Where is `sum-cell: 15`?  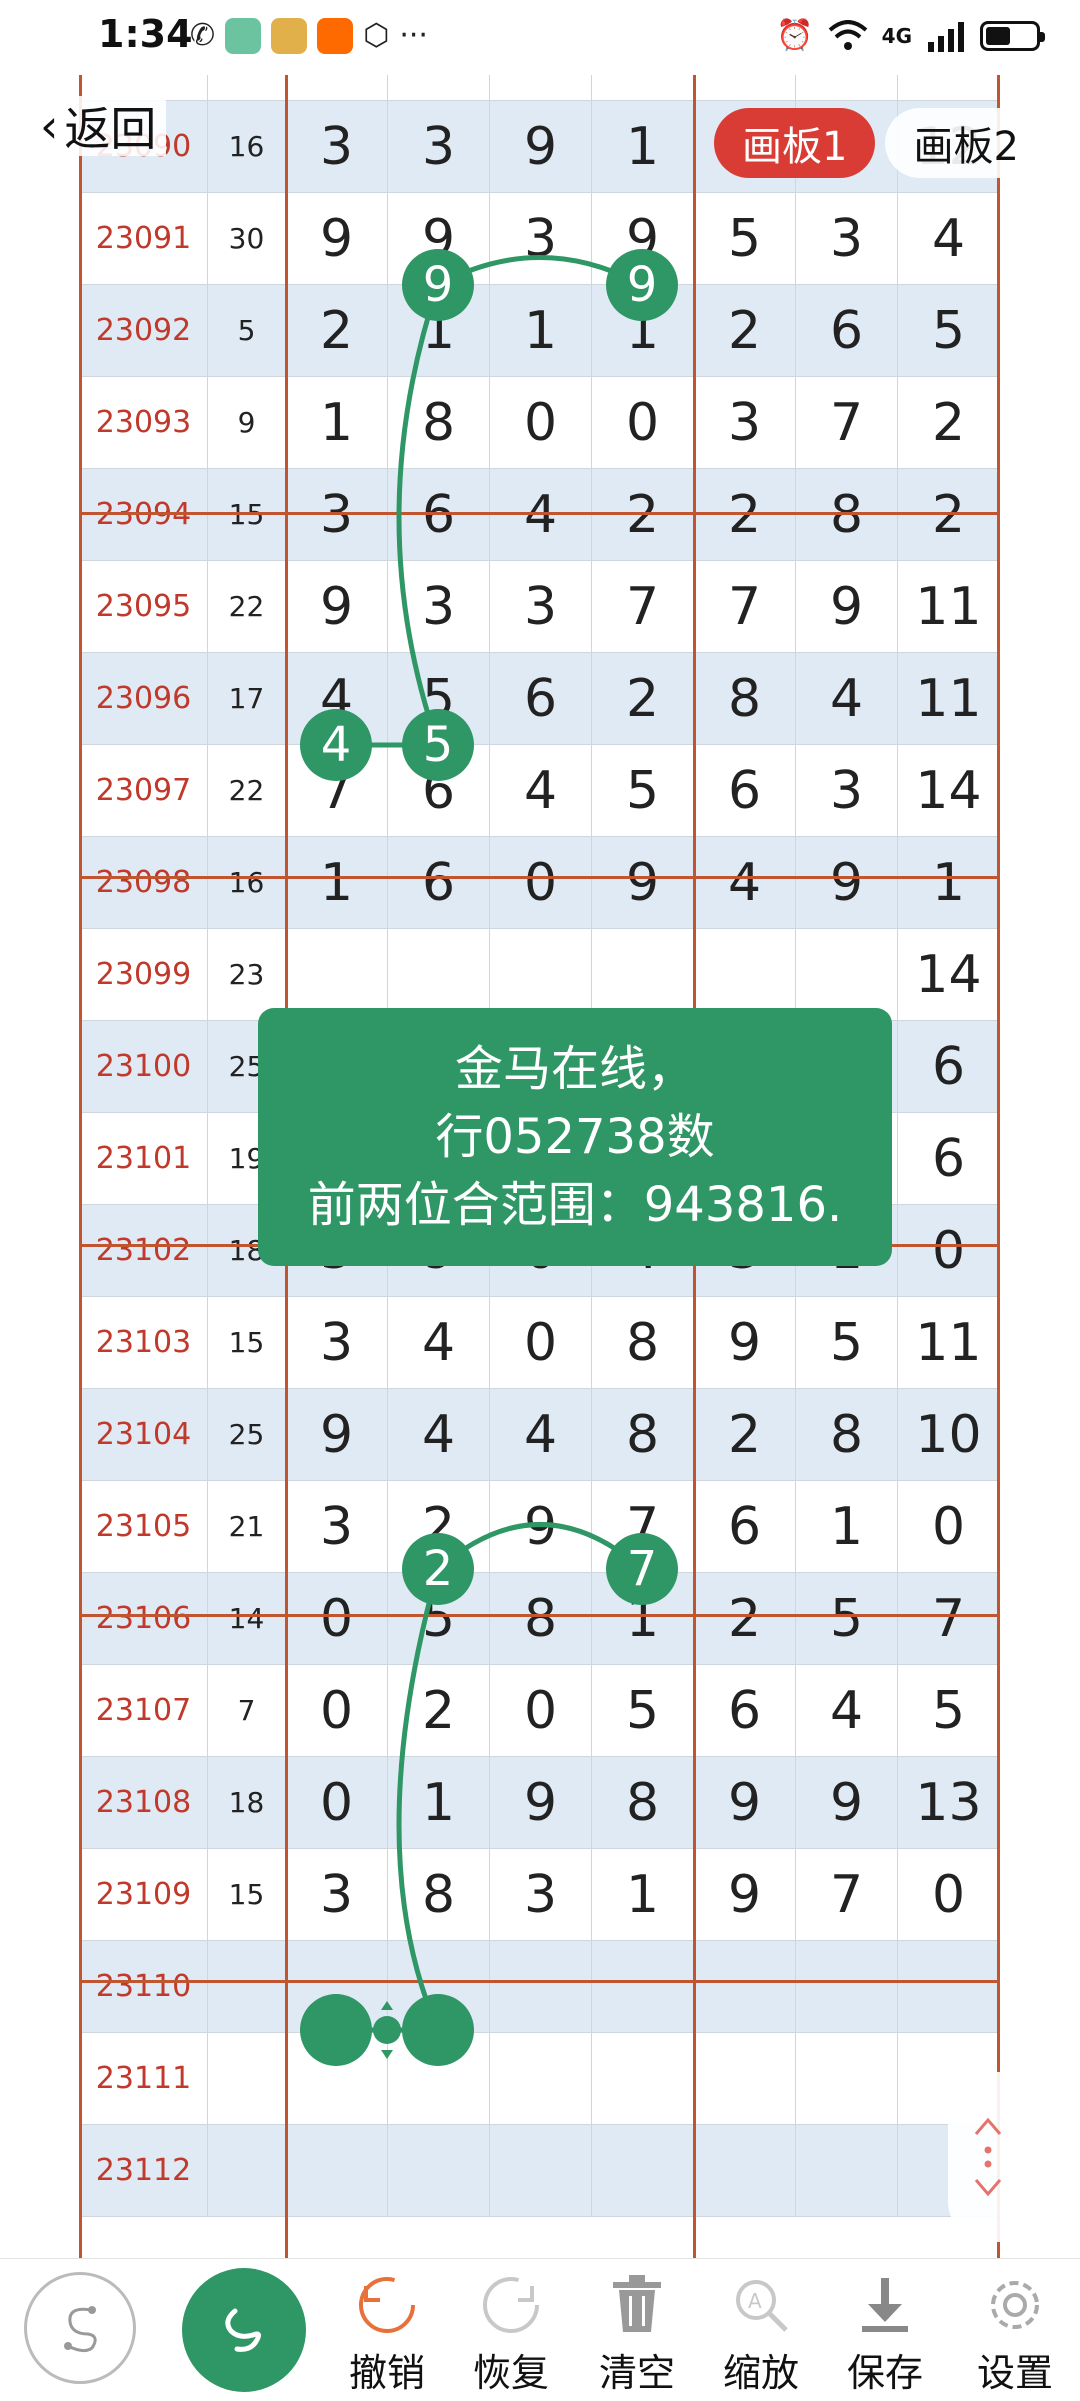 sum-cell: 15 is located at coordinates (247, 1343).